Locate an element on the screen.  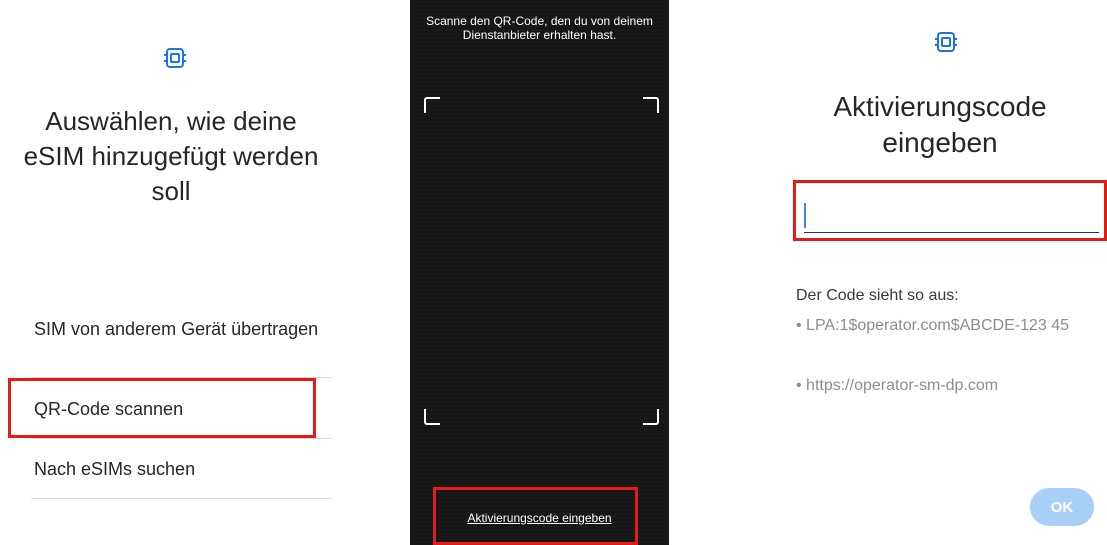
viewfinder-corner-top-left is located at coordinates (432, 105).